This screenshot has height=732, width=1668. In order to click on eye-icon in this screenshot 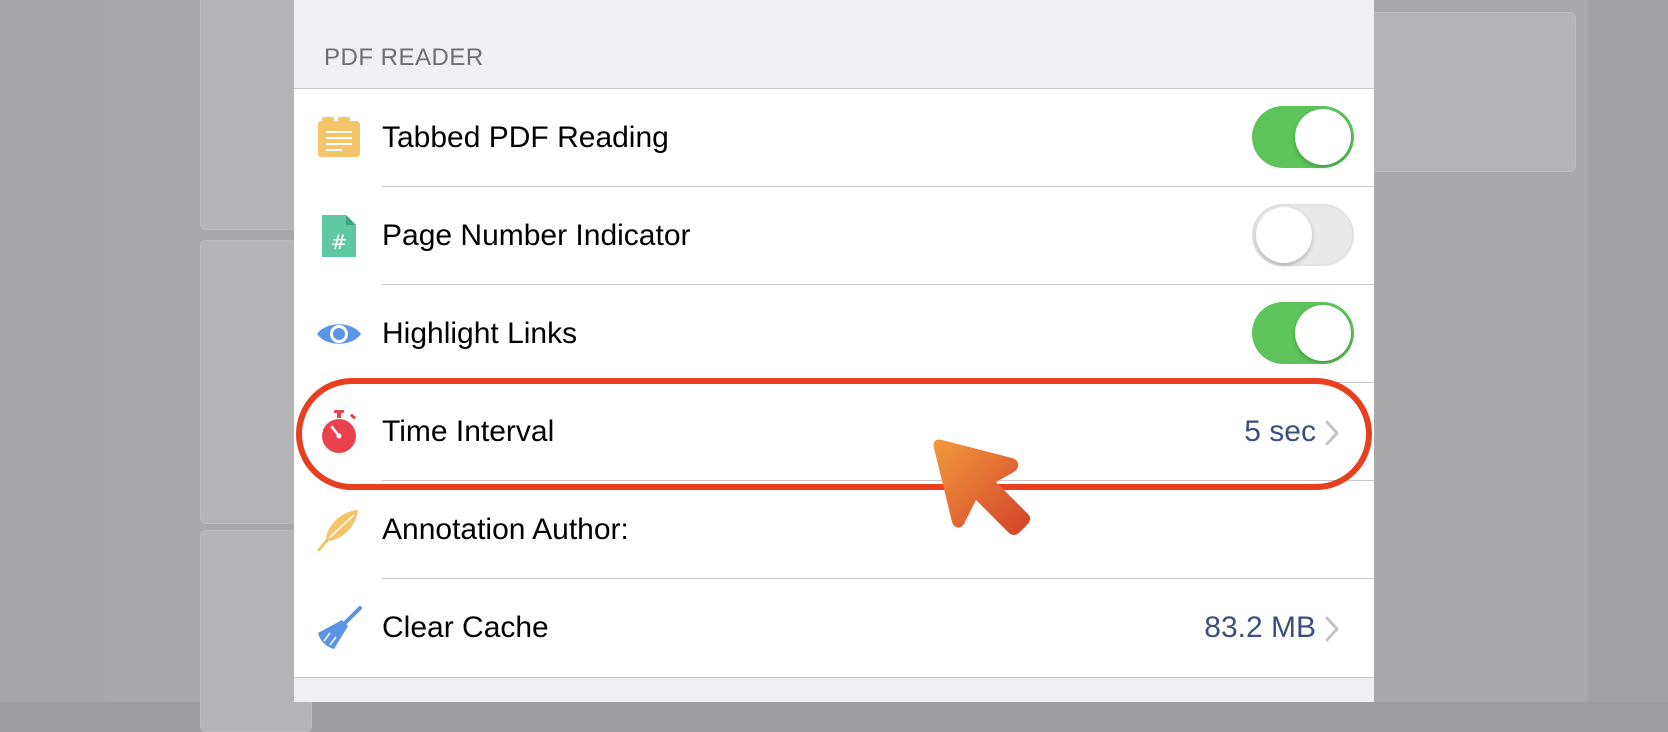, I will do `click(339, 334)`.